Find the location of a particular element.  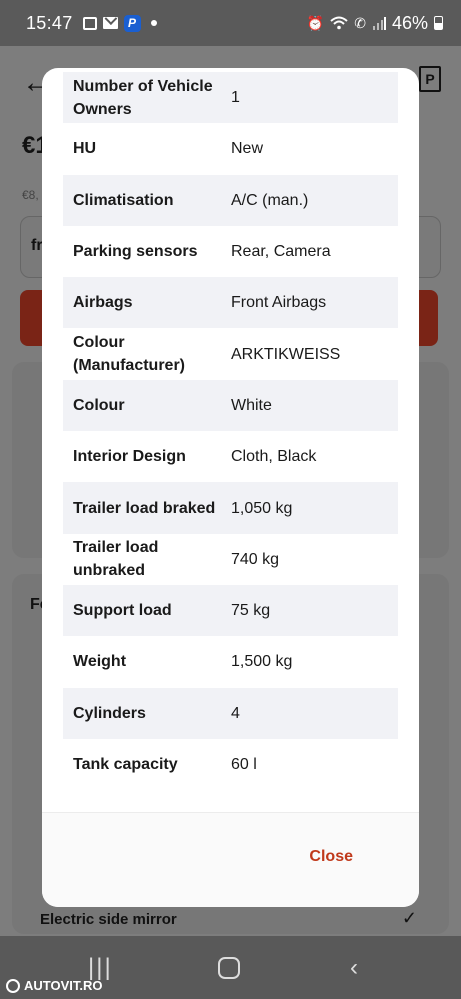

financing-box-label: fr is located at coordinates (37, 245).